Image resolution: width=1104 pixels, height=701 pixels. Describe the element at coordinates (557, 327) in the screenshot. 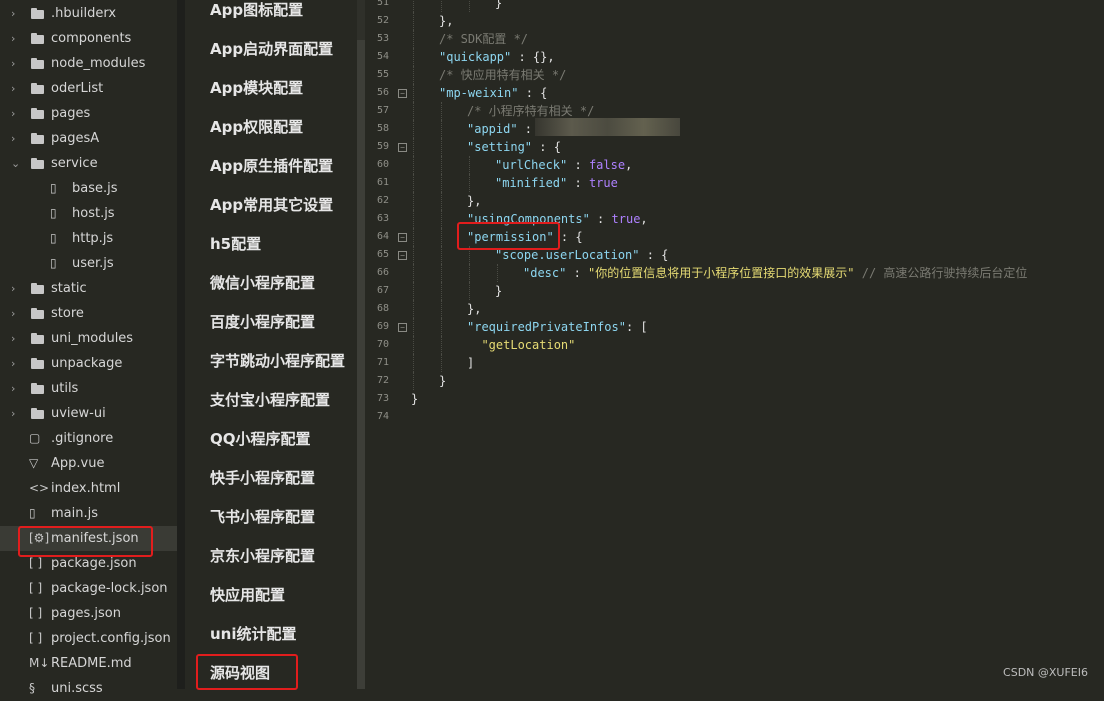

I see `code-line: "requiredPrivateInfos": [` at that location.